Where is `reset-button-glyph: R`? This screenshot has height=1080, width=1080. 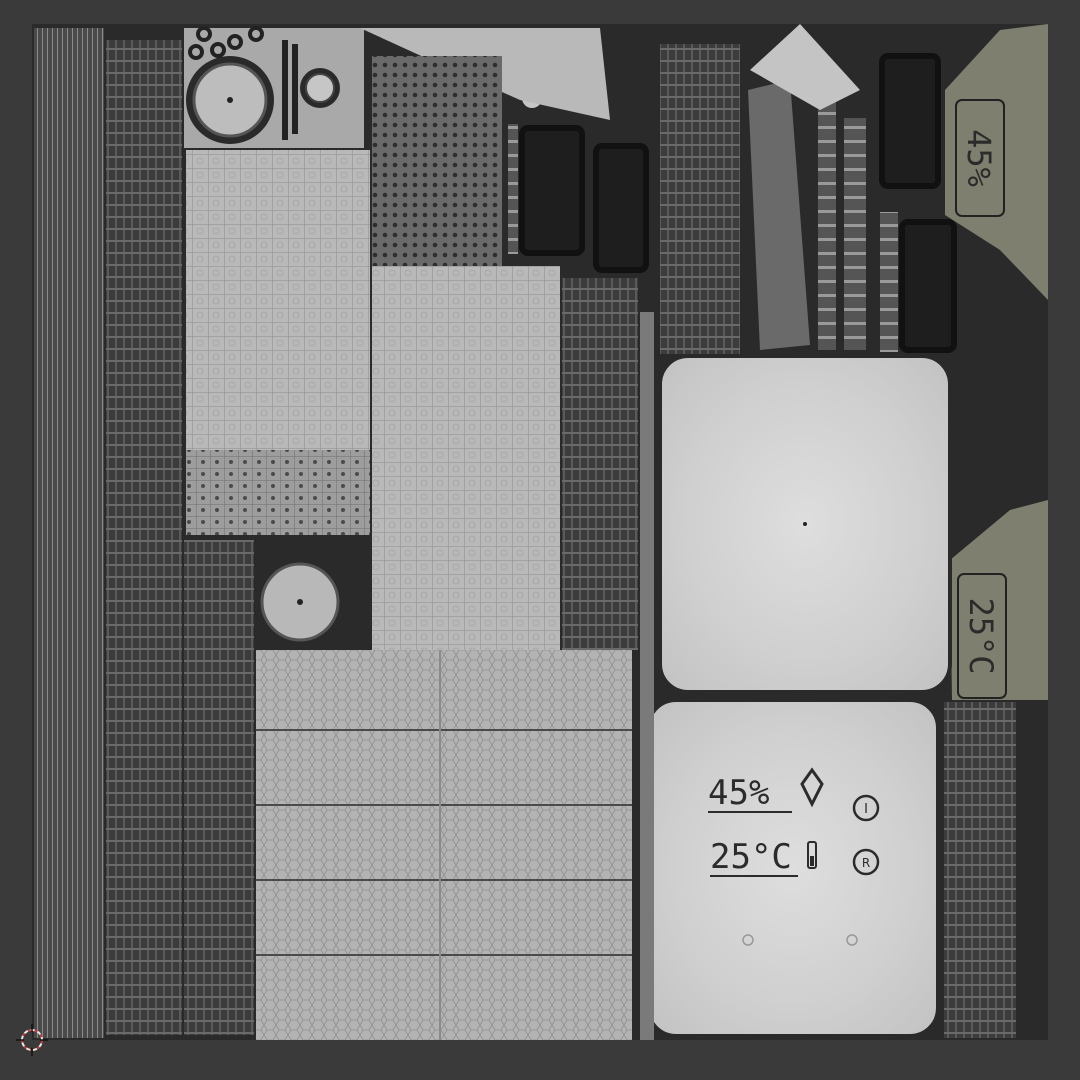 reset-button-glyph: R is located at coordinates (866, 863).